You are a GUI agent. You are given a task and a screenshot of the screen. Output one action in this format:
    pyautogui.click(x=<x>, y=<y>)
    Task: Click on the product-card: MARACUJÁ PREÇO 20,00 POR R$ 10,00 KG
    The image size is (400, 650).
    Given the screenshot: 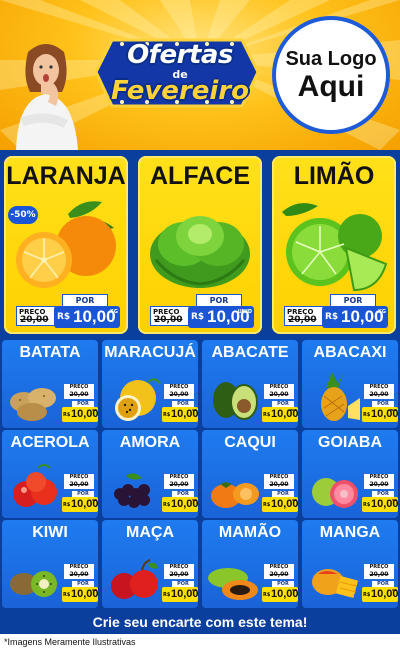 What is the action you would take?
    pyautogui.click(x=150, y=384)
    